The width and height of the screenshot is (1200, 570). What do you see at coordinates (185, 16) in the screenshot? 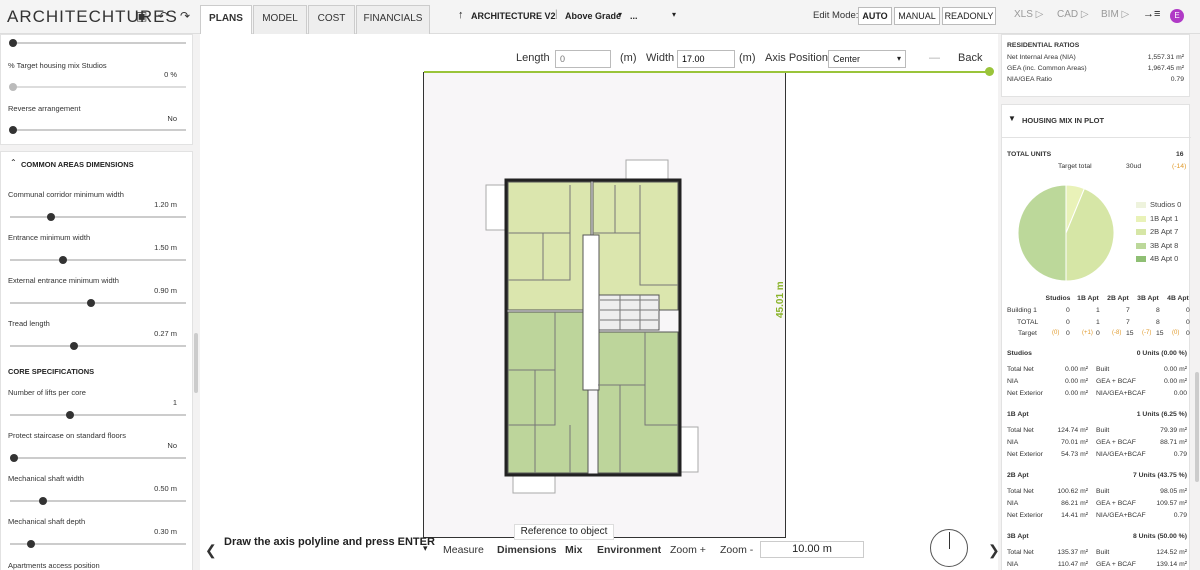
I see `redo-icon: ↷` at bounding box center [185, 16].